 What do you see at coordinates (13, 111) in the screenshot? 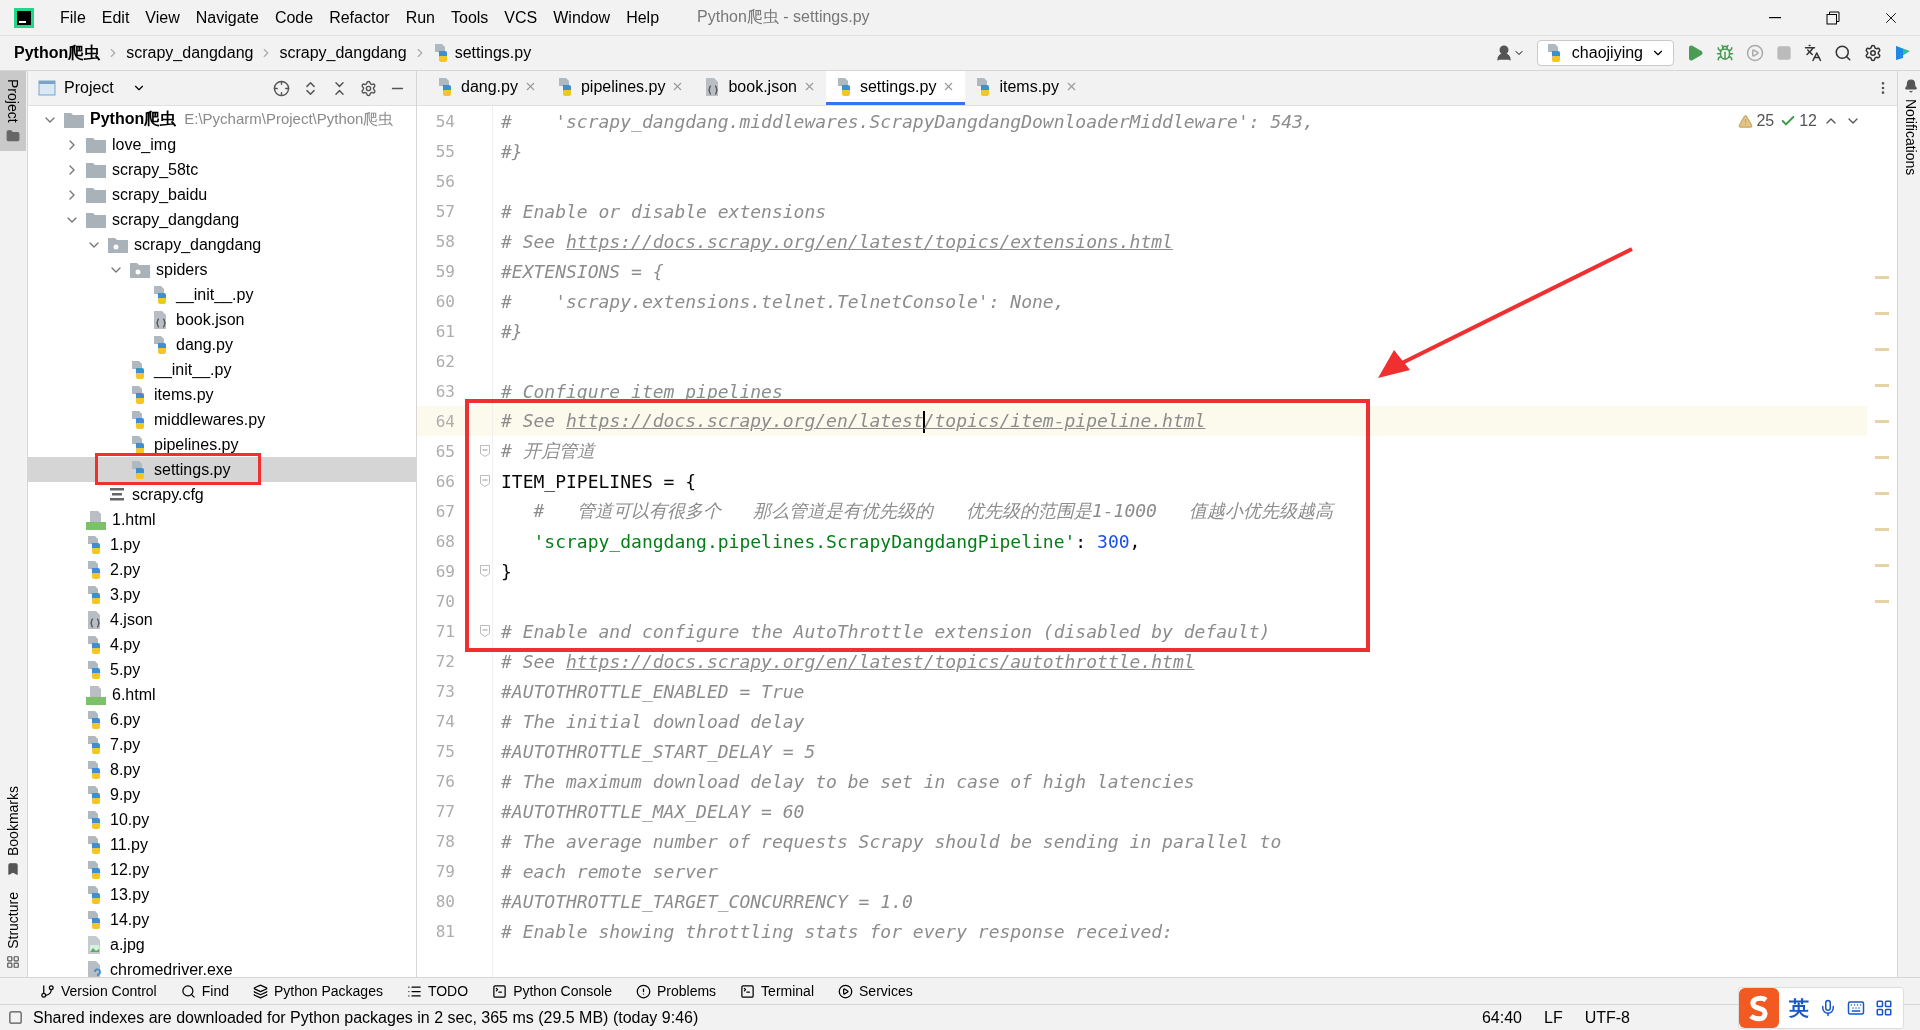
I see `tool-window-button: Project` at bounding box center [13, 111].